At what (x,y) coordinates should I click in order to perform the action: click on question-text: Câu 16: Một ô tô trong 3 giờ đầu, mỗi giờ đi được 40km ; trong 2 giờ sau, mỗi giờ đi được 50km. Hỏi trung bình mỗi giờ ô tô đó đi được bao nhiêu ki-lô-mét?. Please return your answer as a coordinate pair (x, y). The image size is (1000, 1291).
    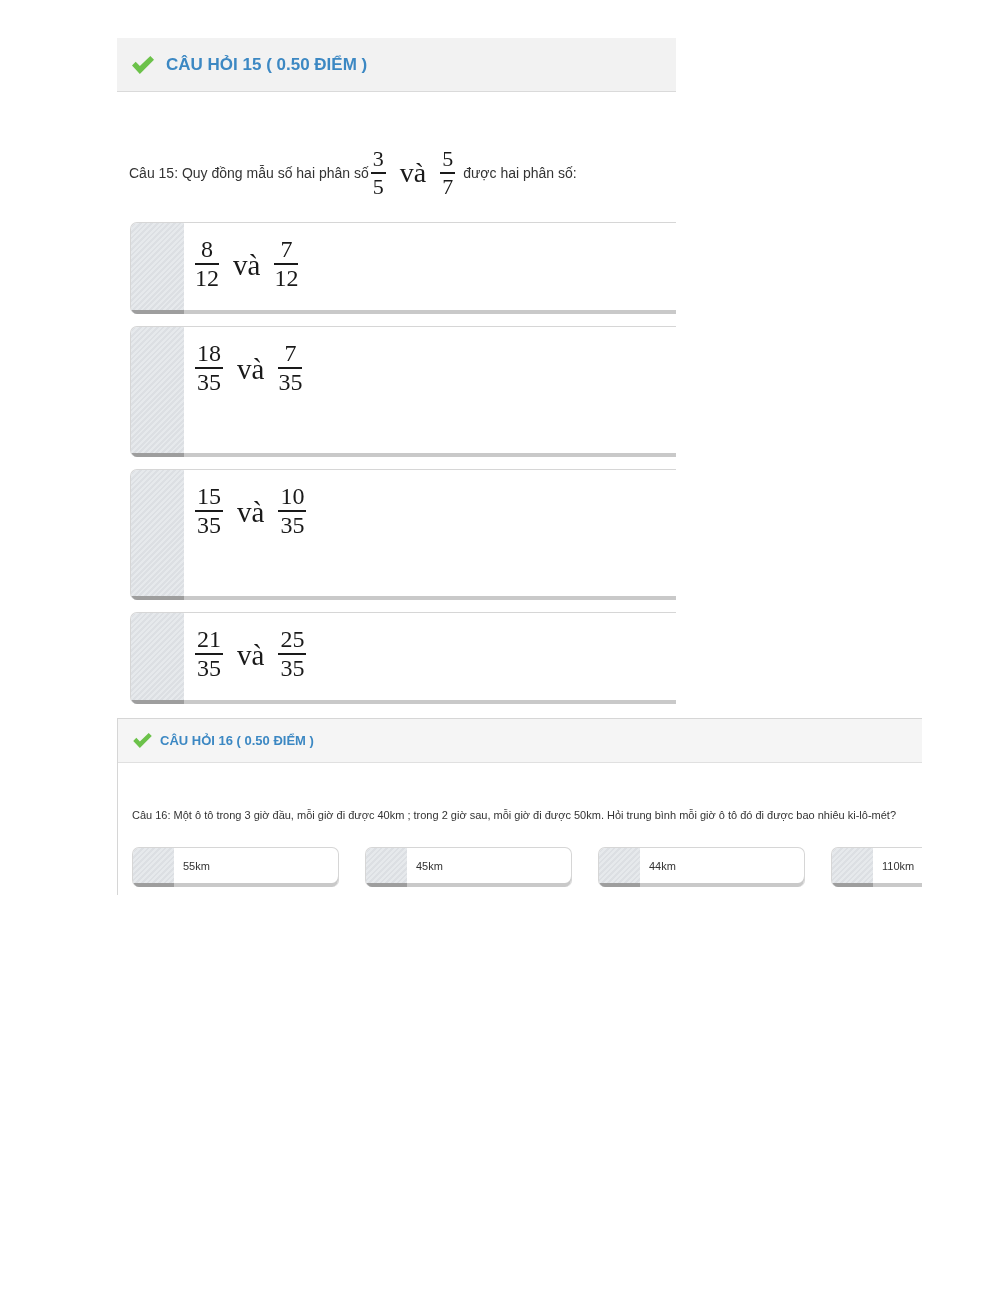
    Looking at the image, I should click on (514, 815).